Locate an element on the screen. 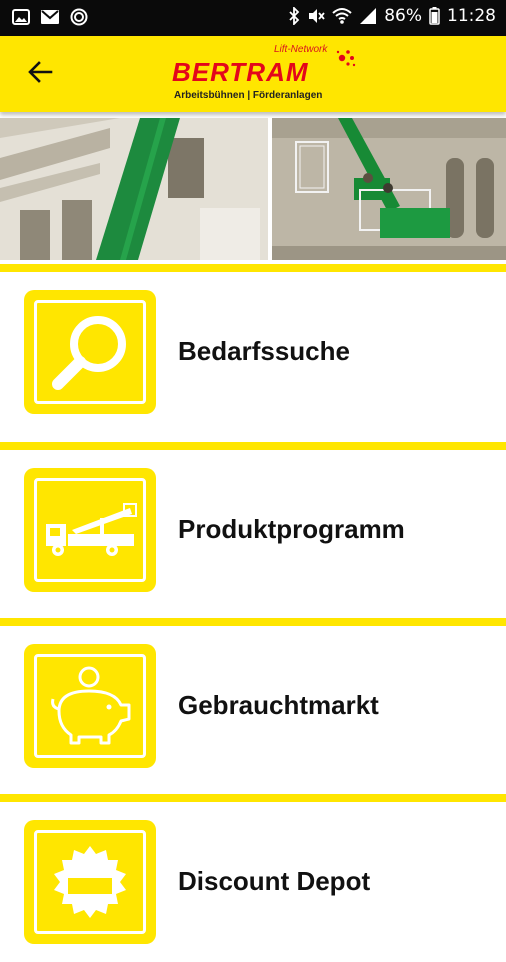 The width and height of the screenshot is (506, 962). sale-tag-icon is located at coordinates (90, 882).